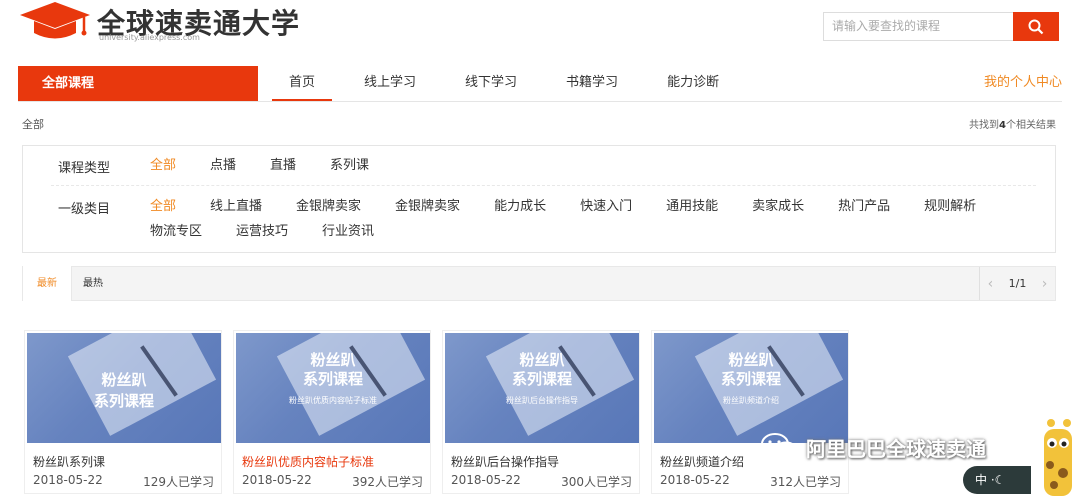  I want to click on course-title: 粉丝趴系列课, so click(69, 461).